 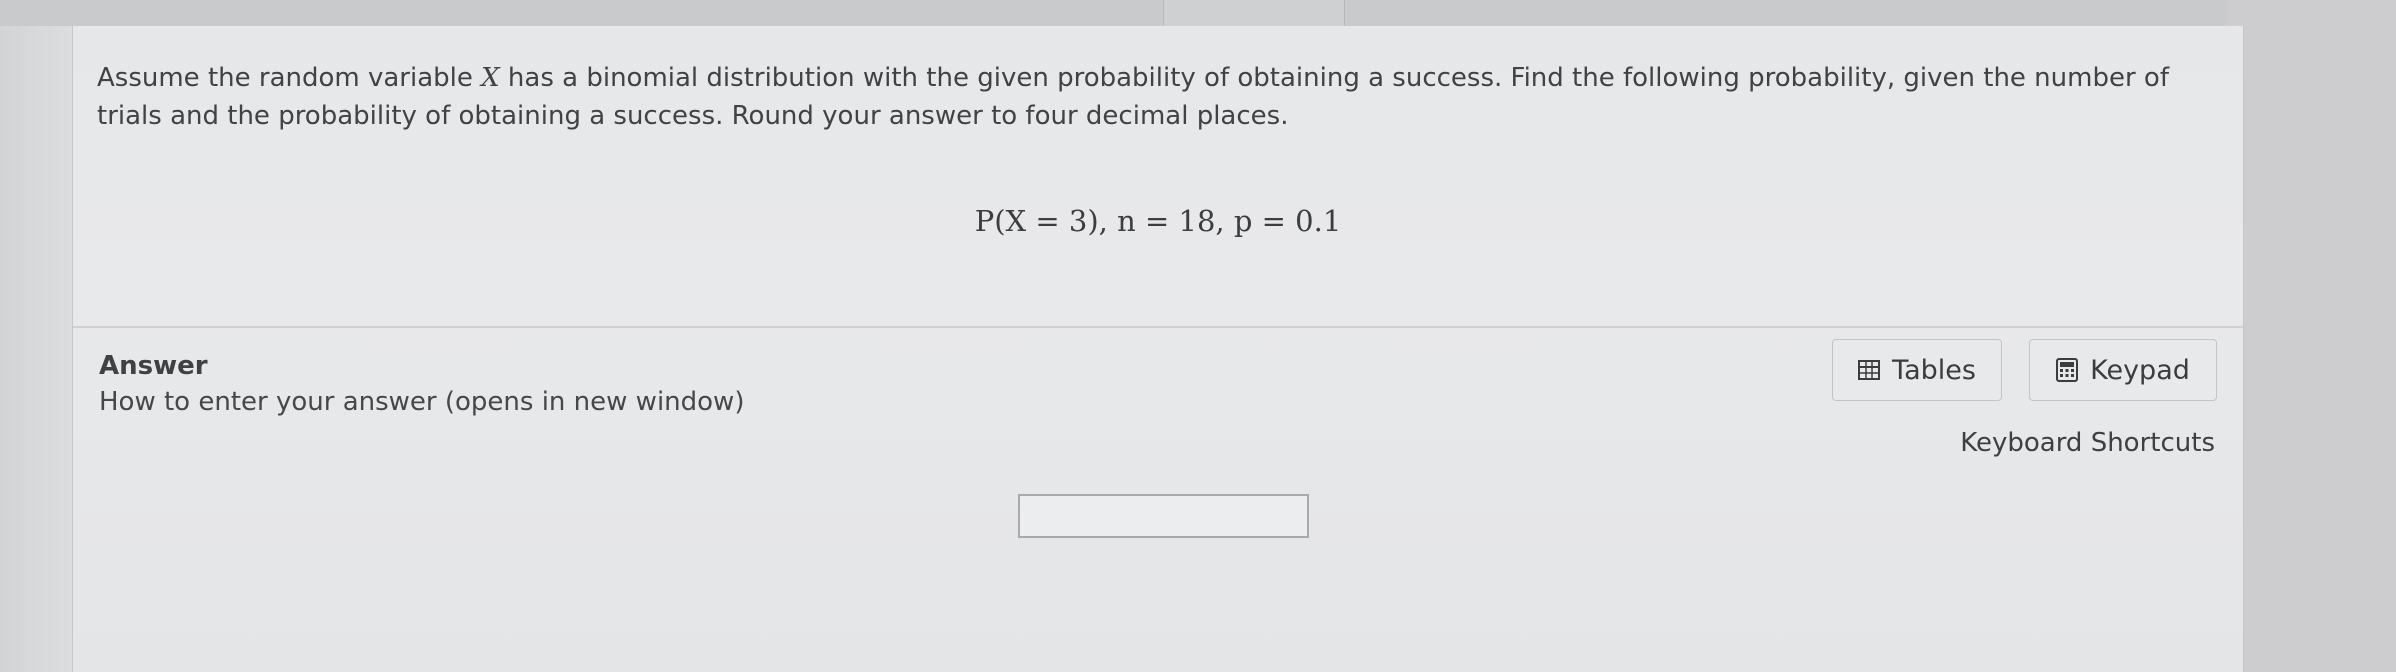 I want to click on tables-label: Tables, so click(x=1934, y=370).